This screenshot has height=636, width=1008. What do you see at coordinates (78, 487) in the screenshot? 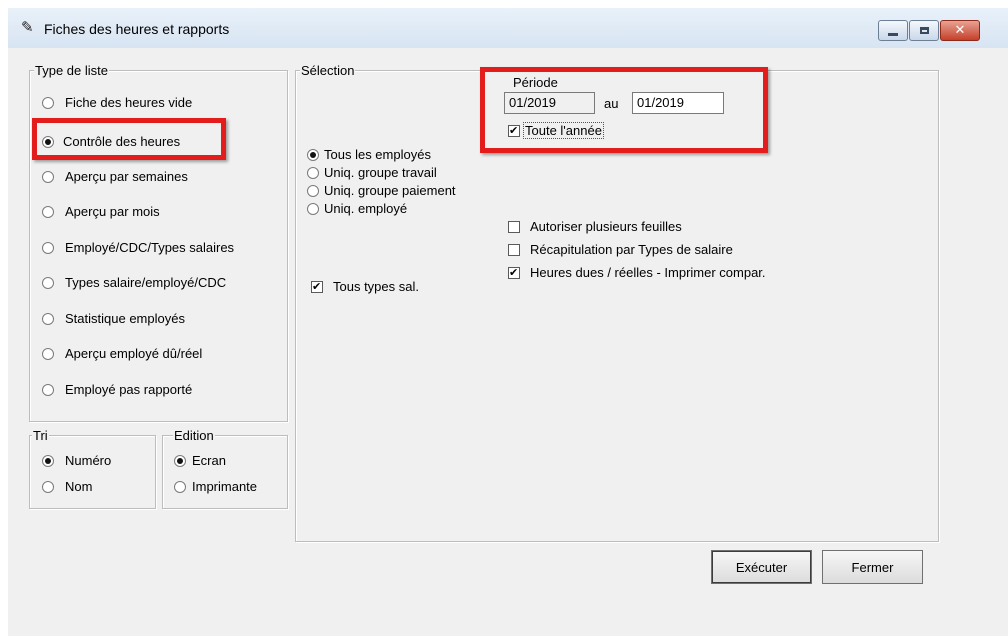
I see `label-tri-nom: Nom` at bounding box center [78, 487].